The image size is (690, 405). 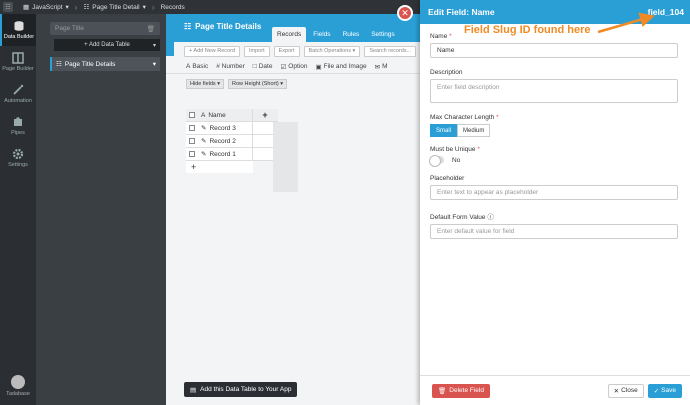 What do you see at coordinates (554, 161) in the screenshot?
I see `unique-toggle-row: No` at bounding box center [554, 161].